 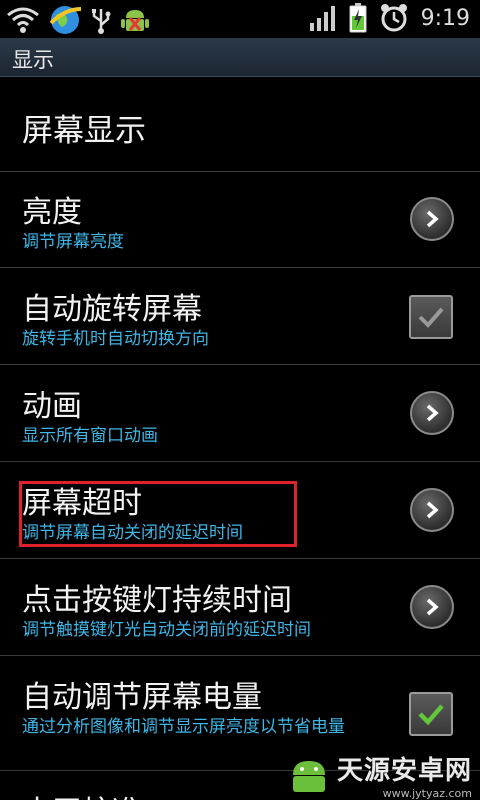 I want to click on setting-title: 水平校准, so click(x=82, y=793).